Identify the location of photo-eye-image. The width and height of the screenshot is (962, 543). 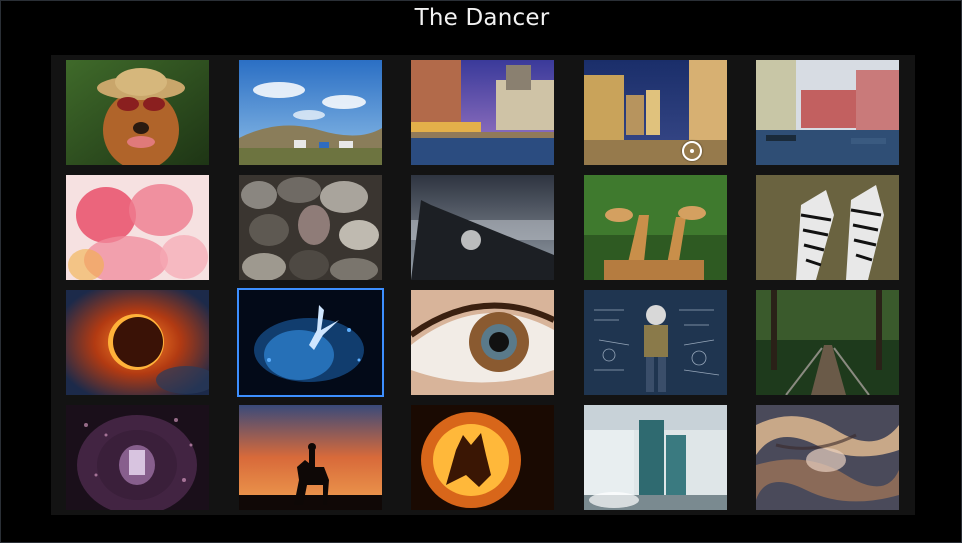
(482, 342).